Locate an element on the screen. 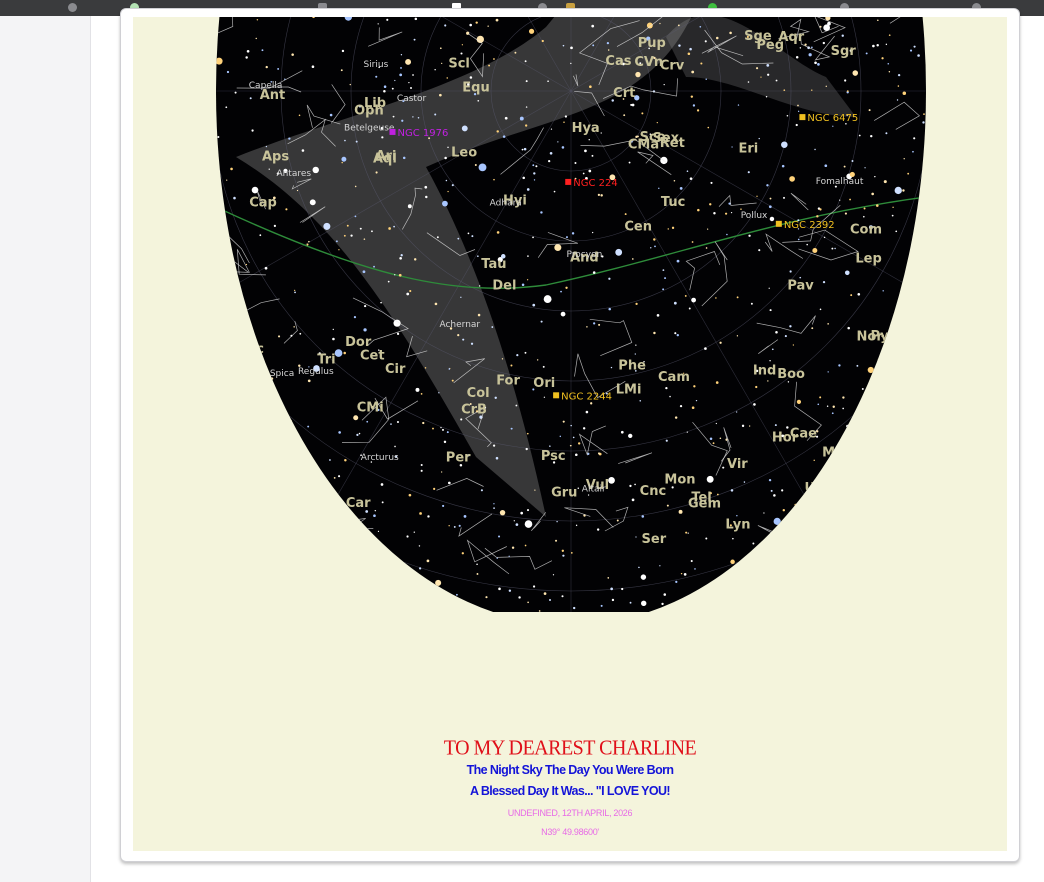 This screenshot has height=882, width=1044. constellation-label: Crv is located at coordinates (672, 66).